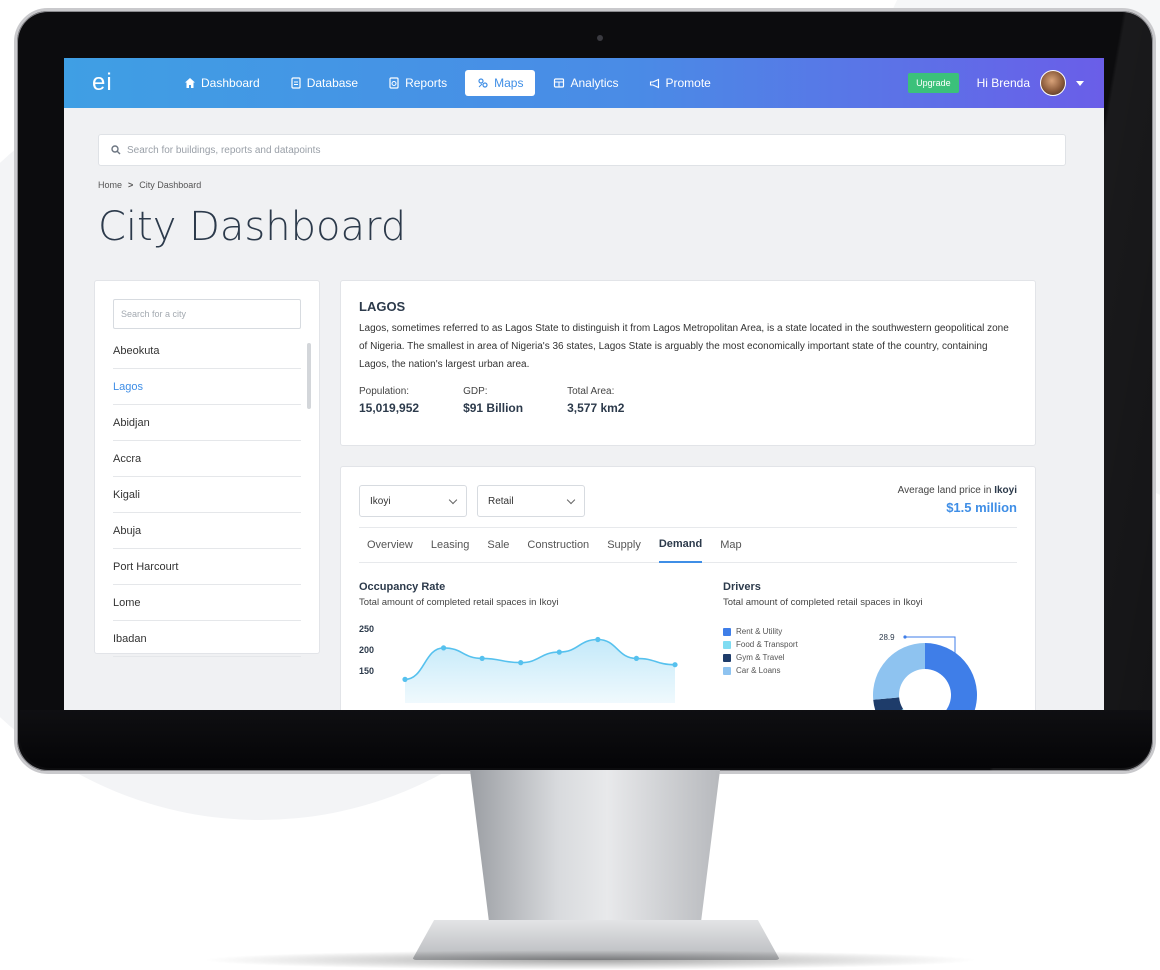 Image resolution: width=1160 pixels, height=970 pixels. What do you see at coordinates (390, 545) in the screenshot?
I see `tab-overview: Overview` at bounding box center [390, 545].